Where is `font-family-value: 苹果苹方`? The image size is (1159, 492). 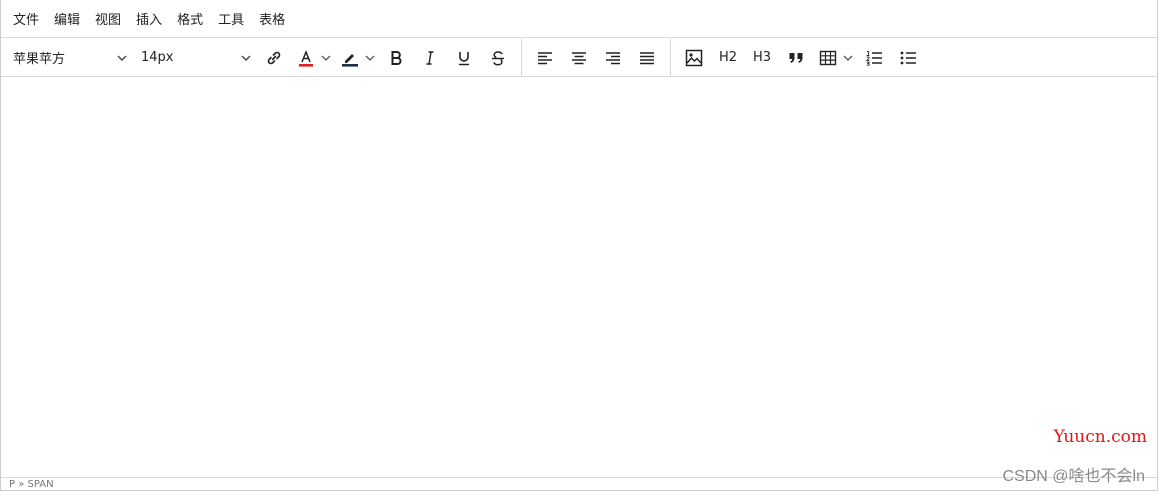 font-family-value: 苹果苹方 is located at coordinates (39, 59).